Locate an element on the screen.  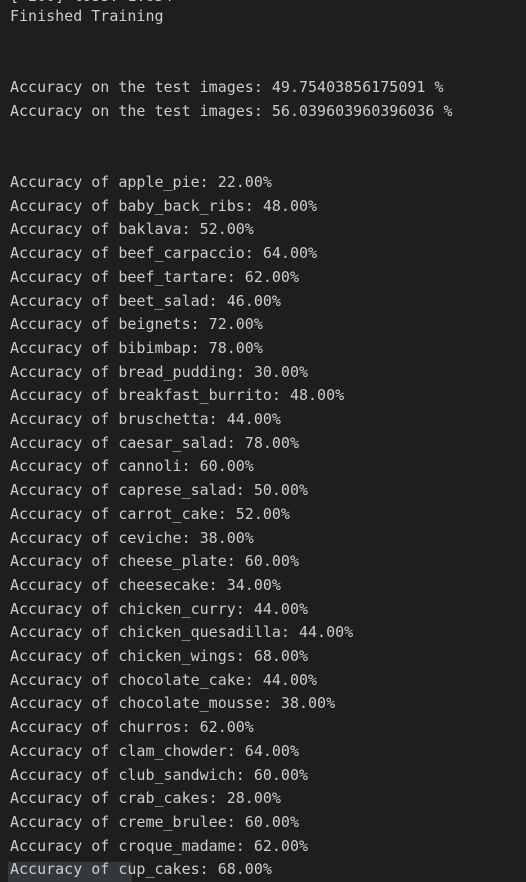
class-accuracy-line: Accuracy of bread_pudding: 30.00% is located at coordinates (159, 371).